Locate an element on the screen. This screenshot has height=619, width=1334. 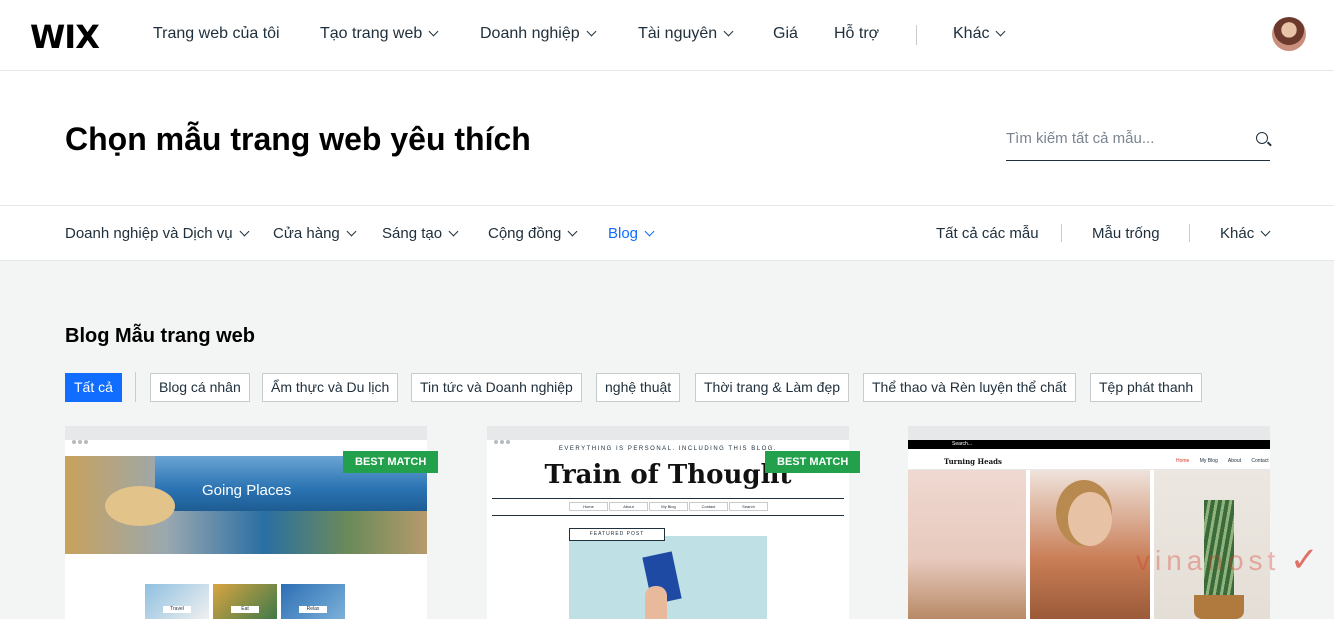
menu-item: My Blog is located at coordinates (1208, 461).